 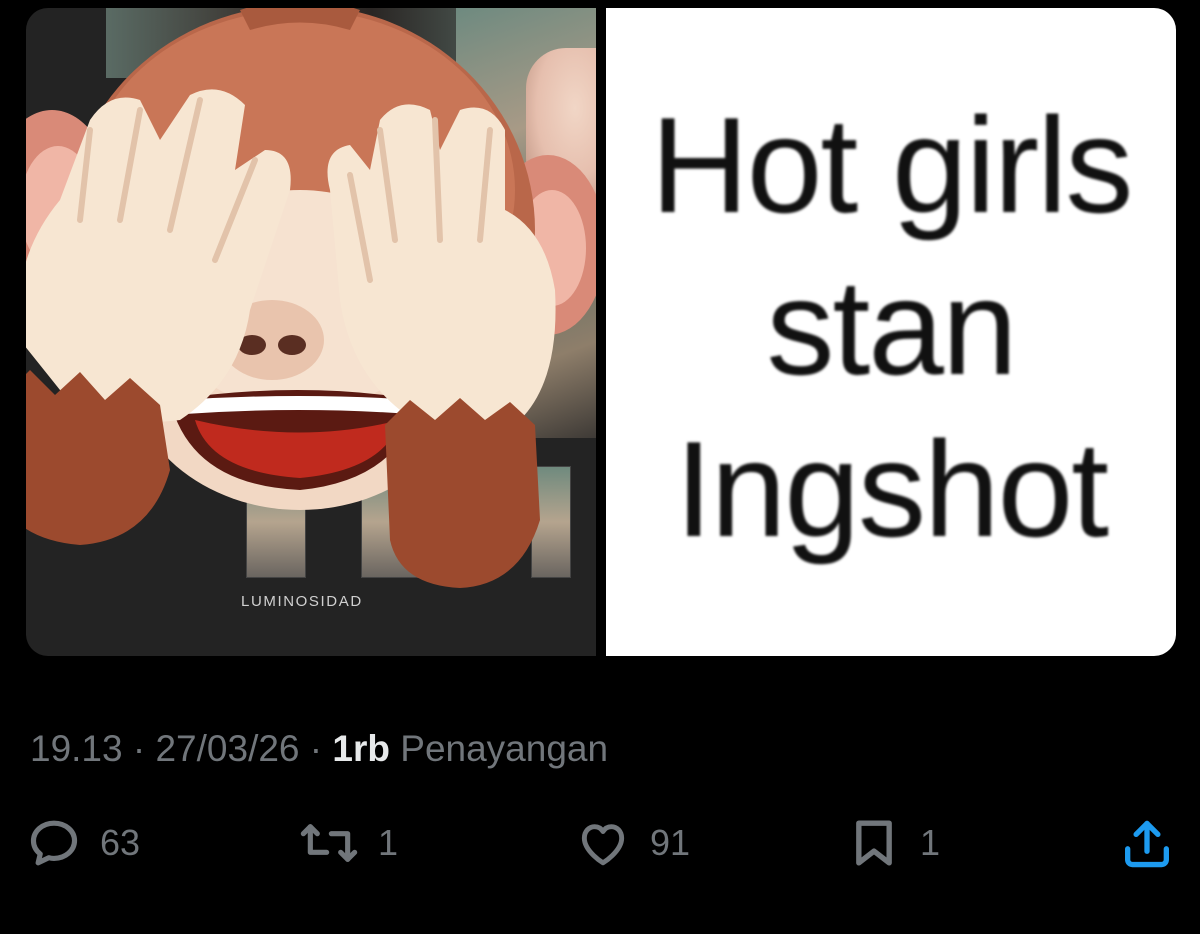 I want to click on views-label: Penayangan, so click(x=499, y=748).